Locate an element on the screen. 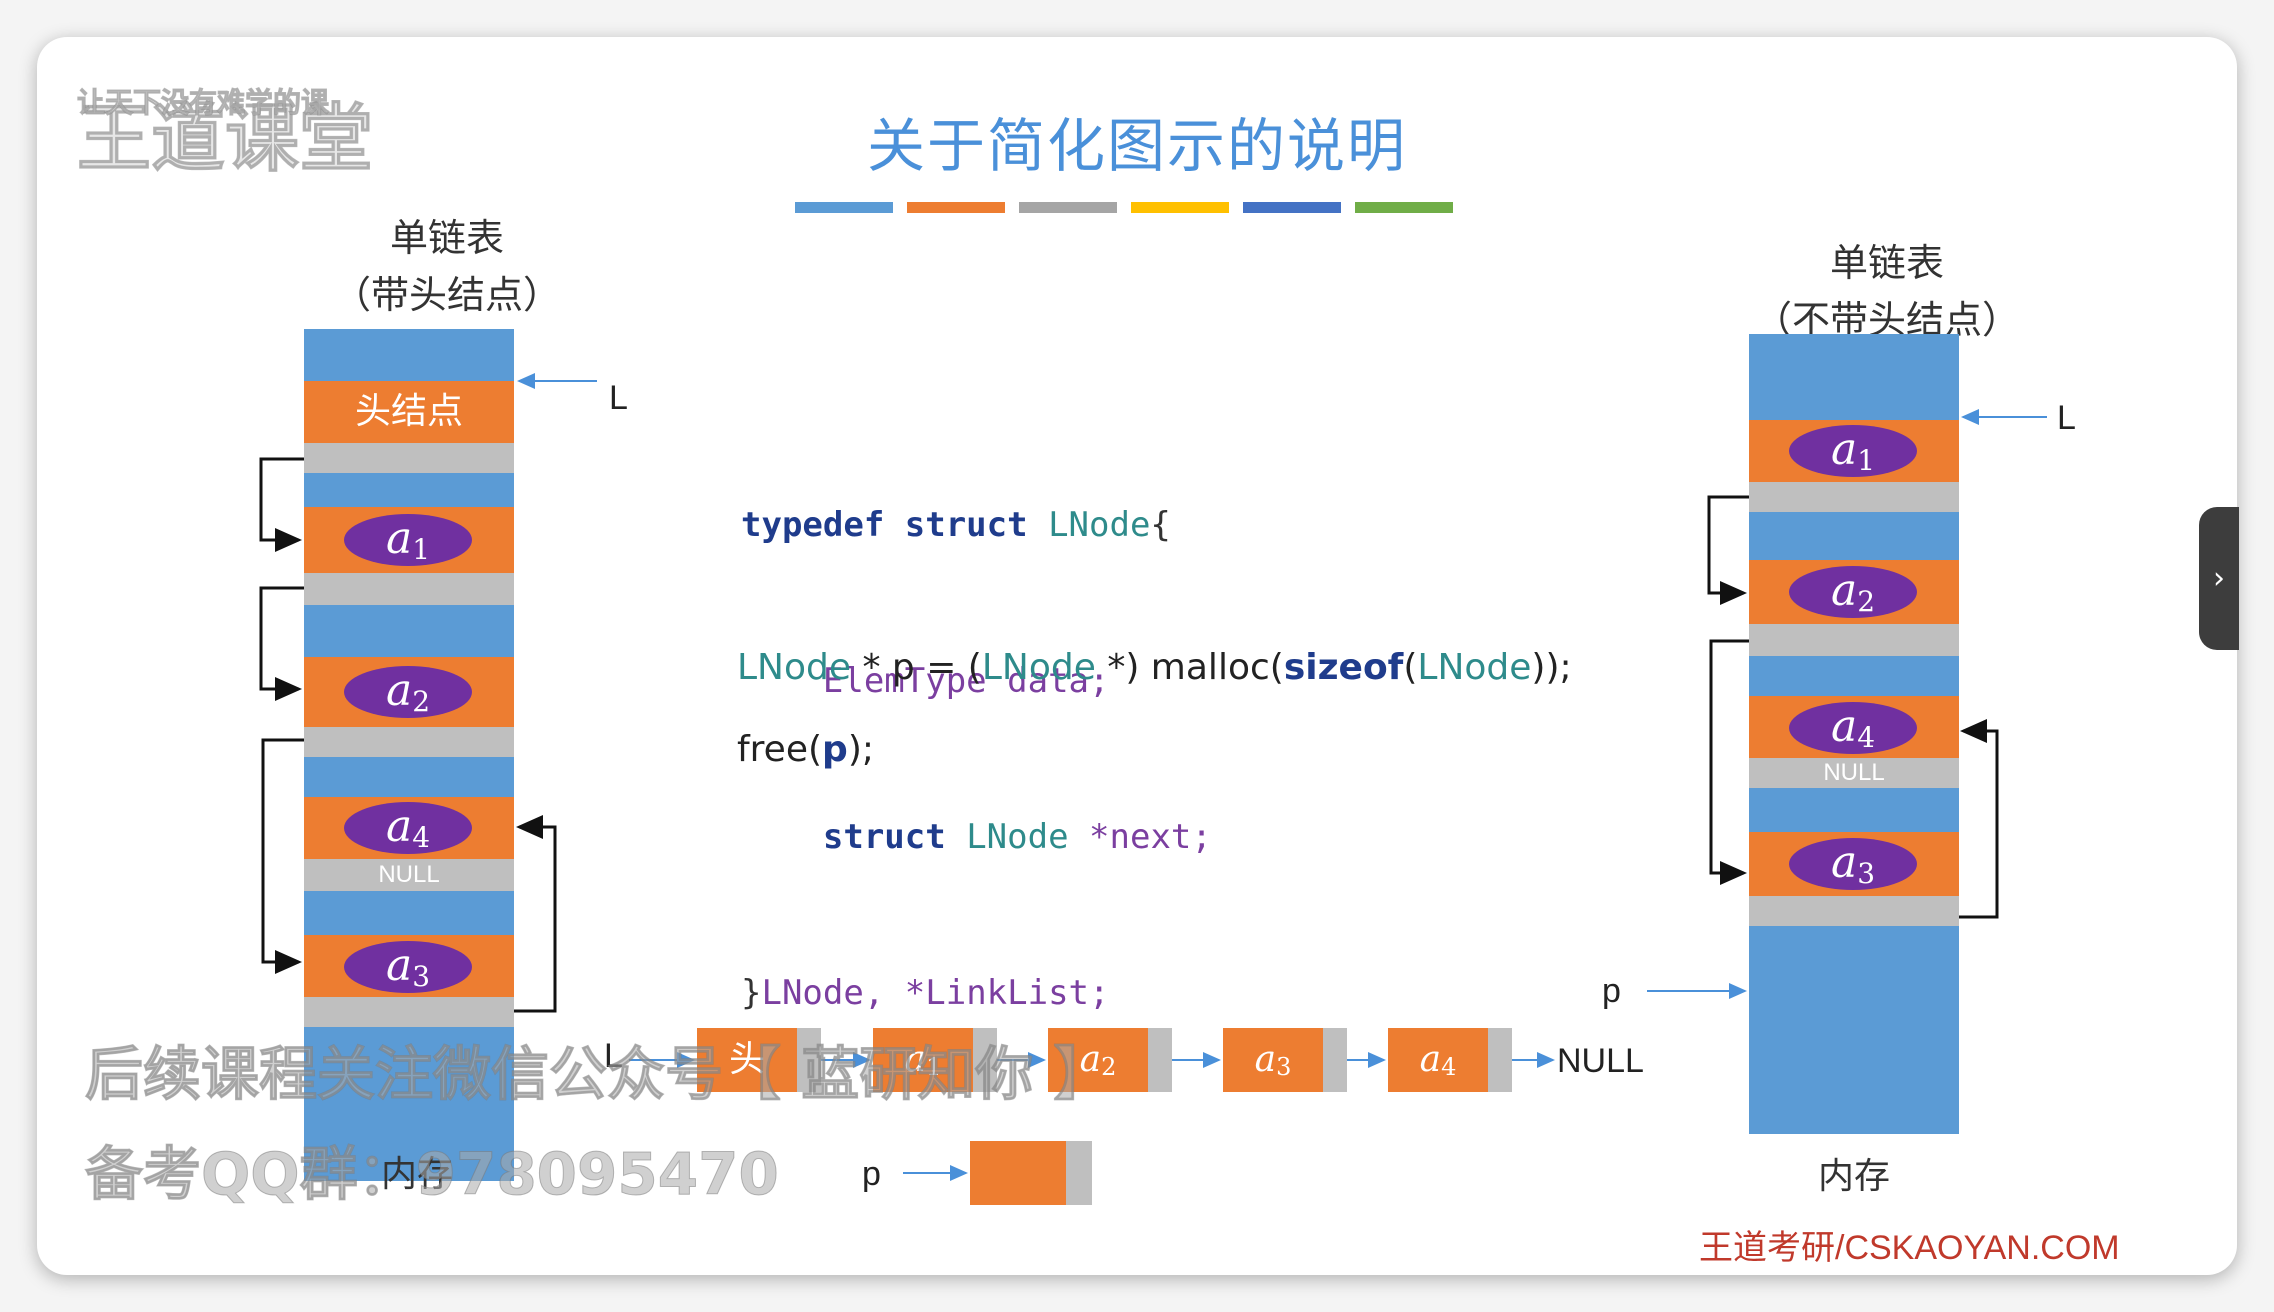  left-link-a3-a4 is located at coordinates (535, 914).